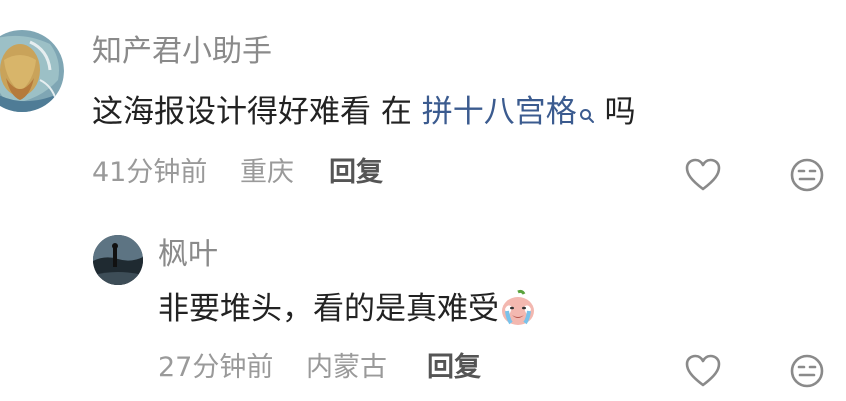 The width and height of the screenshot is (846, 401). What do you see at coordinates (499, 112) in the screenshot?
I see `search-link-label: 拼十八宫格` at bounding box center [499, 112].